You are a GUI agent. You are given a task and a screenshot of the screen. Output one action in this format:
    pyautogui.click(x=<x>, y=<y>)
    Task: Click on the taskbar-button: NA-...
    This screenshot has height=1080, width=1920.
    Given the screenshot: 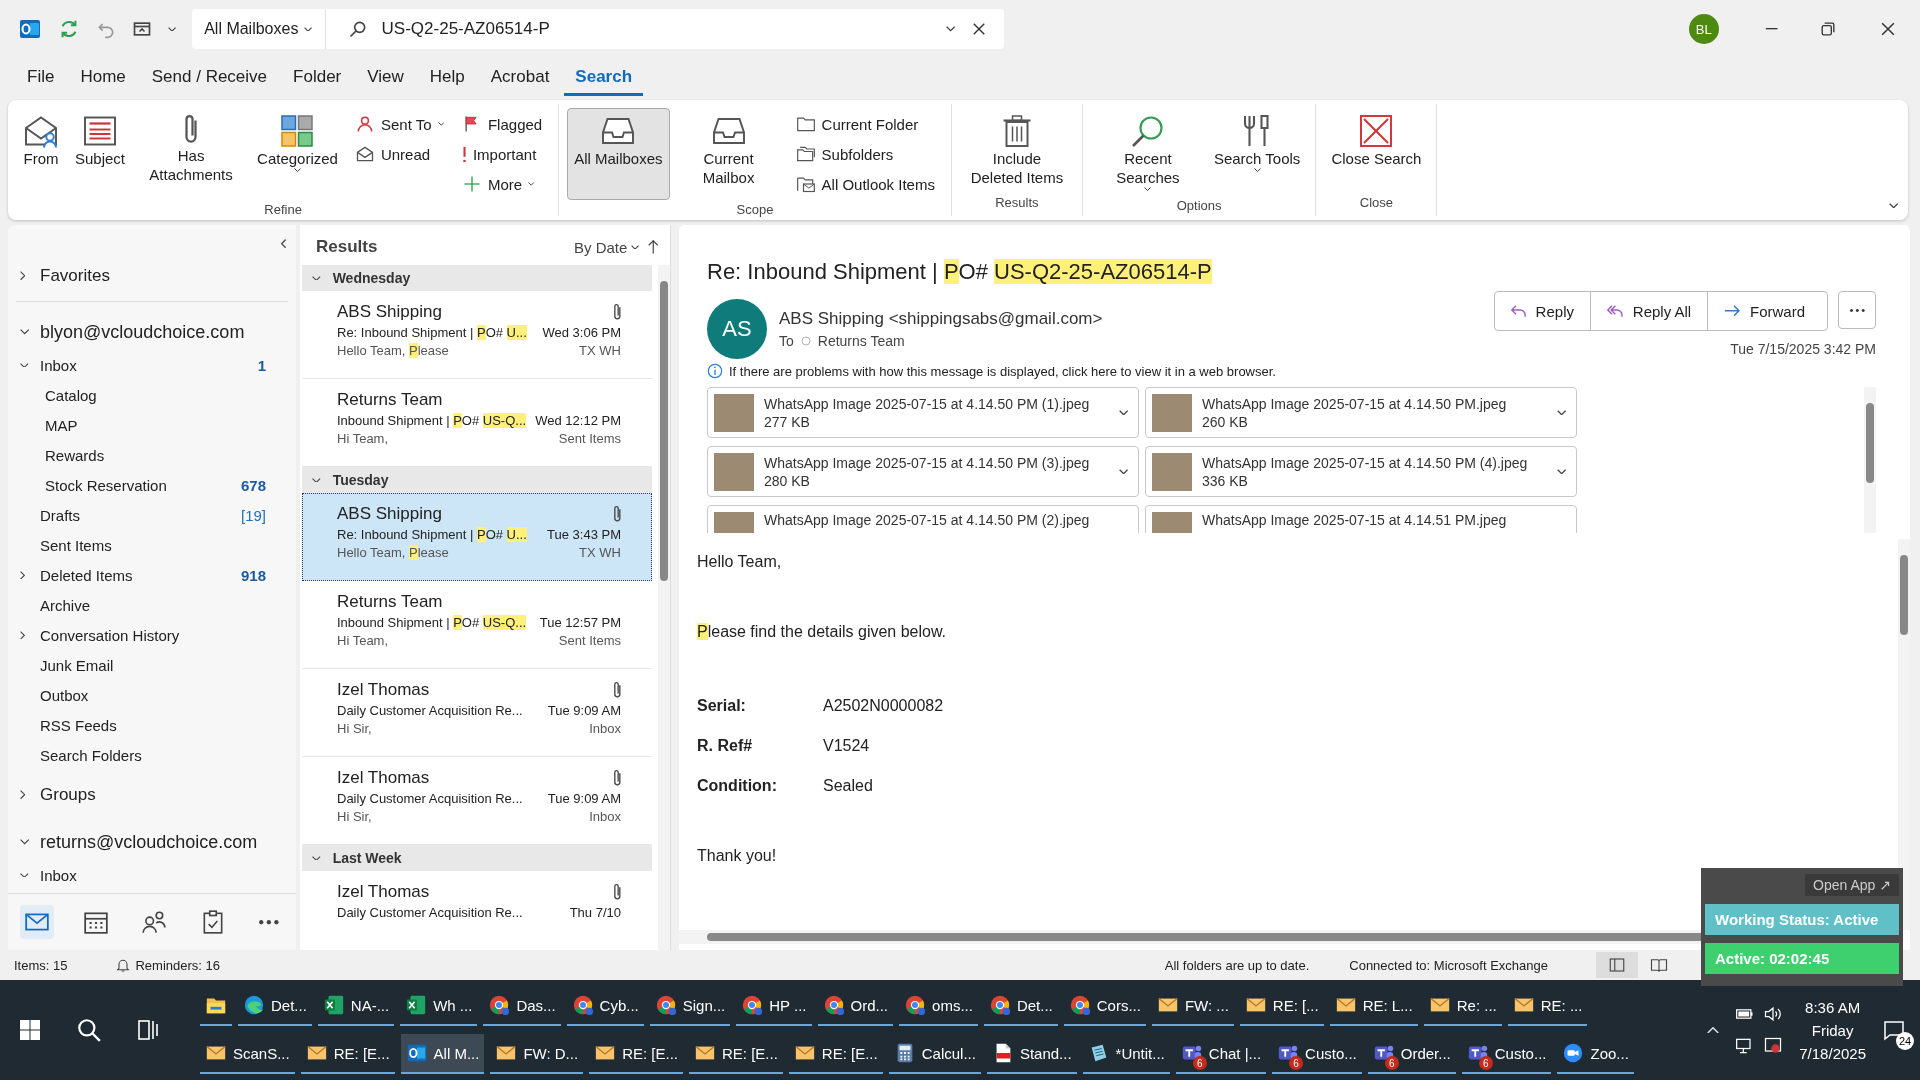 What is the action you would take?
    pyautogui.click(x=356, y=1006)
    